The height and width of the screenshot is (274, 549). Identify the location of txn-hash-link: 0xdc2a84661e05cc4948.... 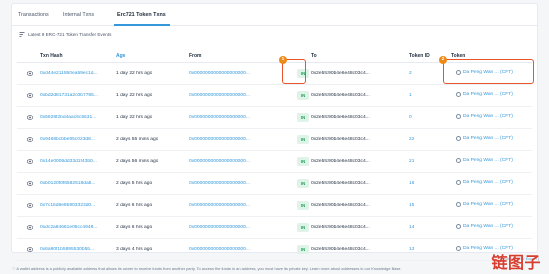
(75, 227).